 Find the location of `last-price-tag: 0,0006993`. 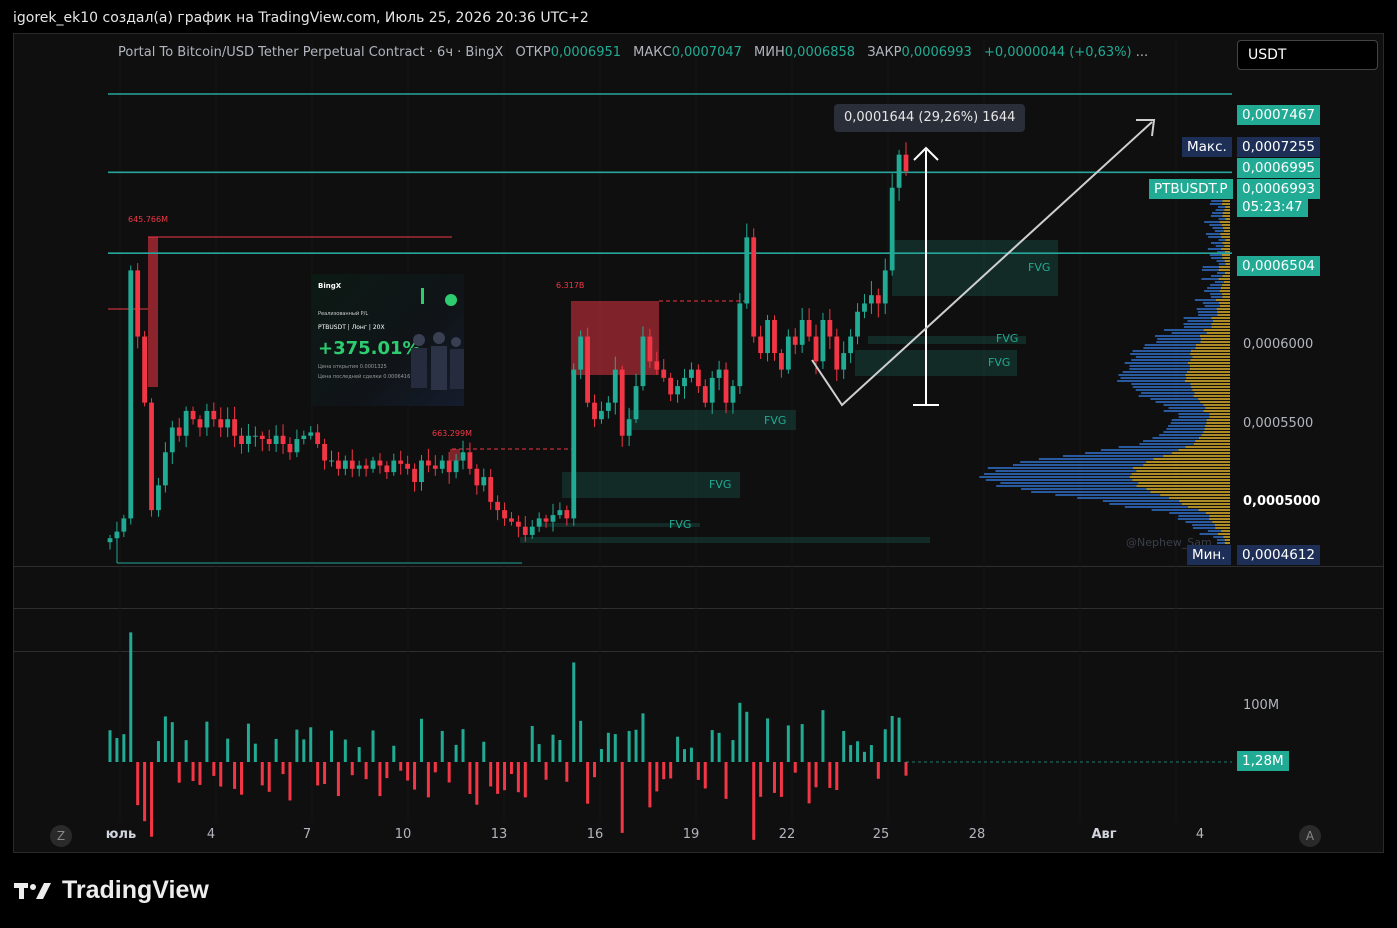

last-price-tag: 0,0006993 is located at coordinates (1279, 189).